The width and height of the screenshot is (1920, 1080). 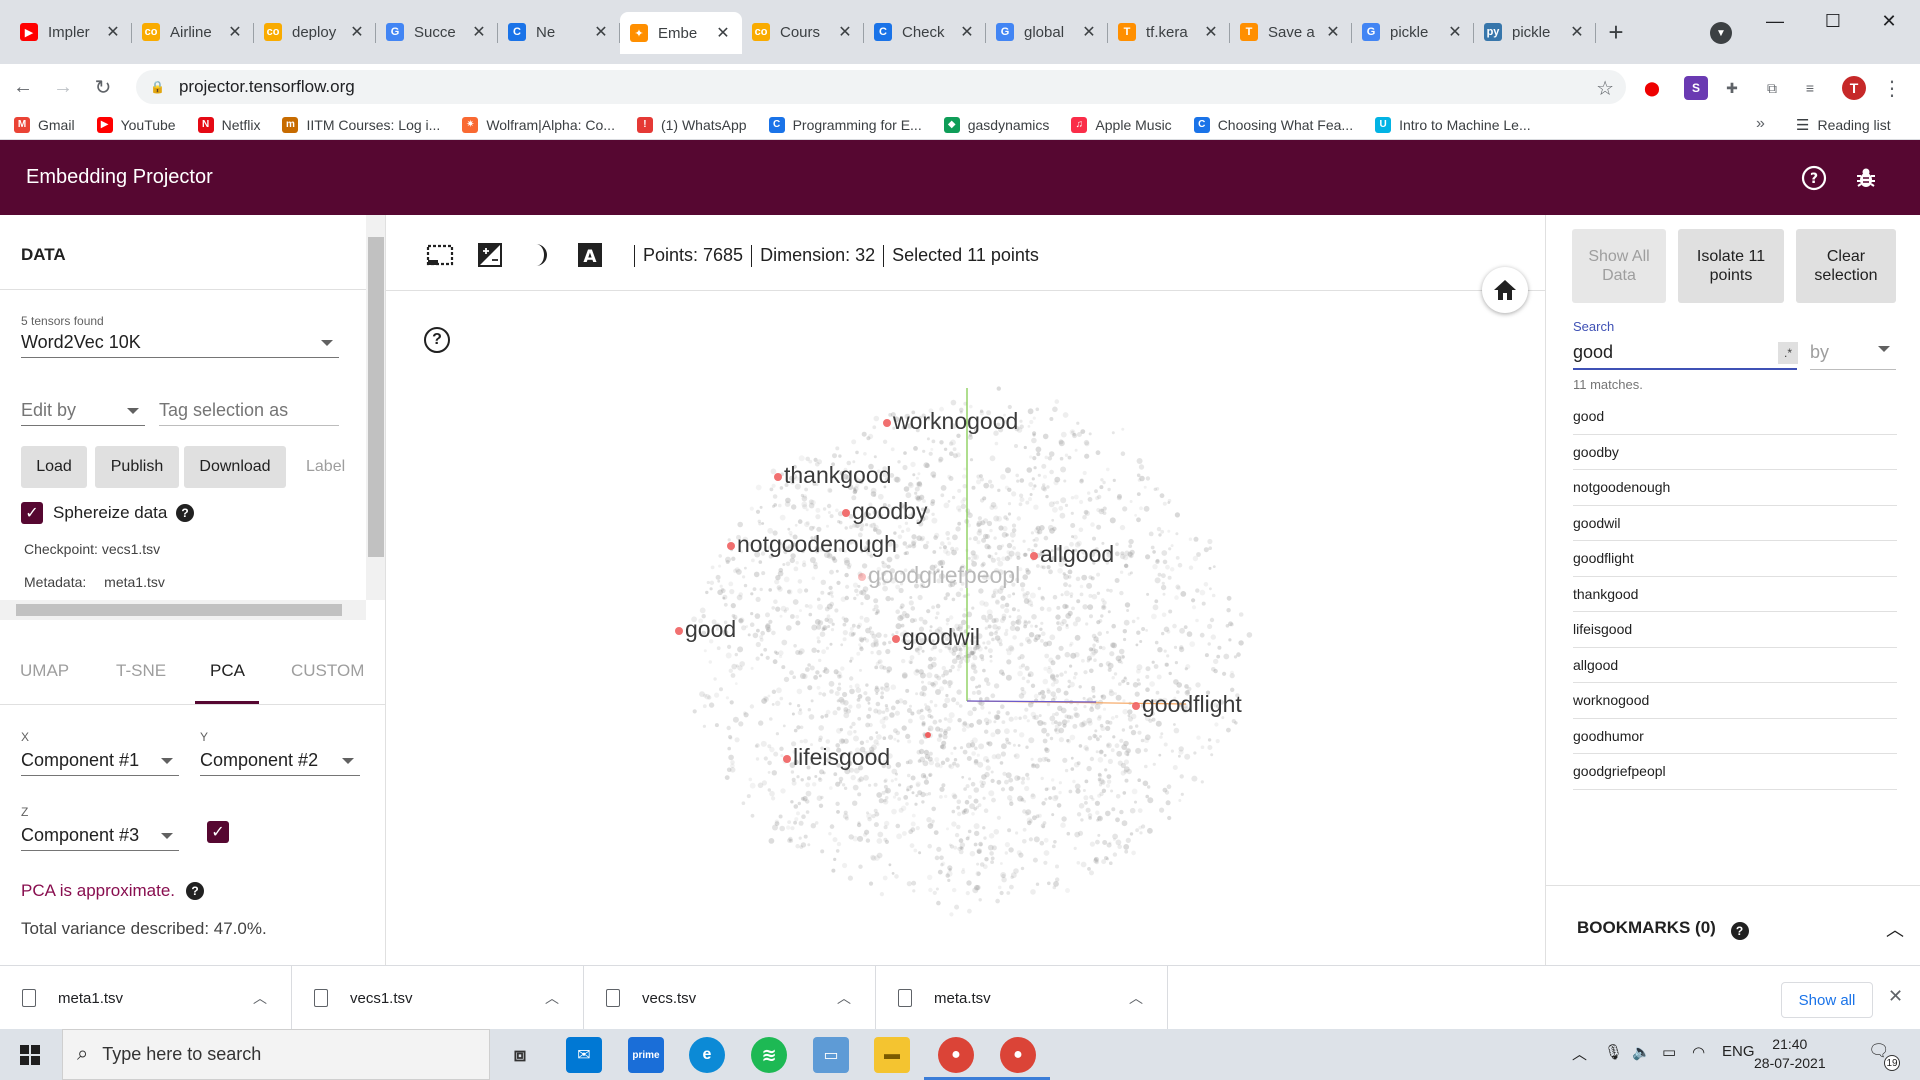 What do you see at coordinates (707, 1055) in the screenshot?
I see `edge-browser-icon: e` at bounding box center [707, 1055].